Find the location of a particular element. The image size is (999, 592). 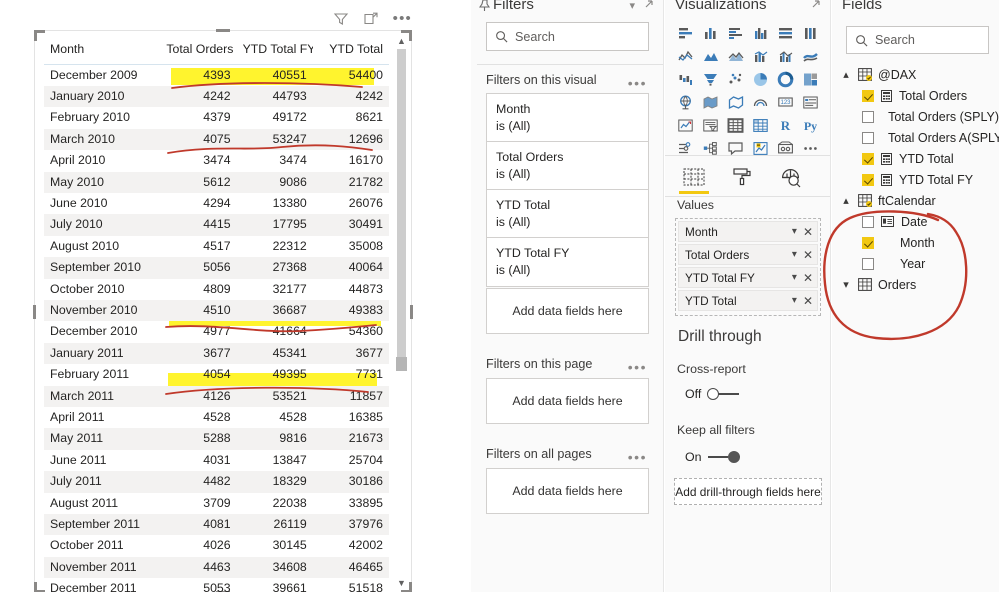

cell-month: May 2010 is located at coordinates (102, 182).